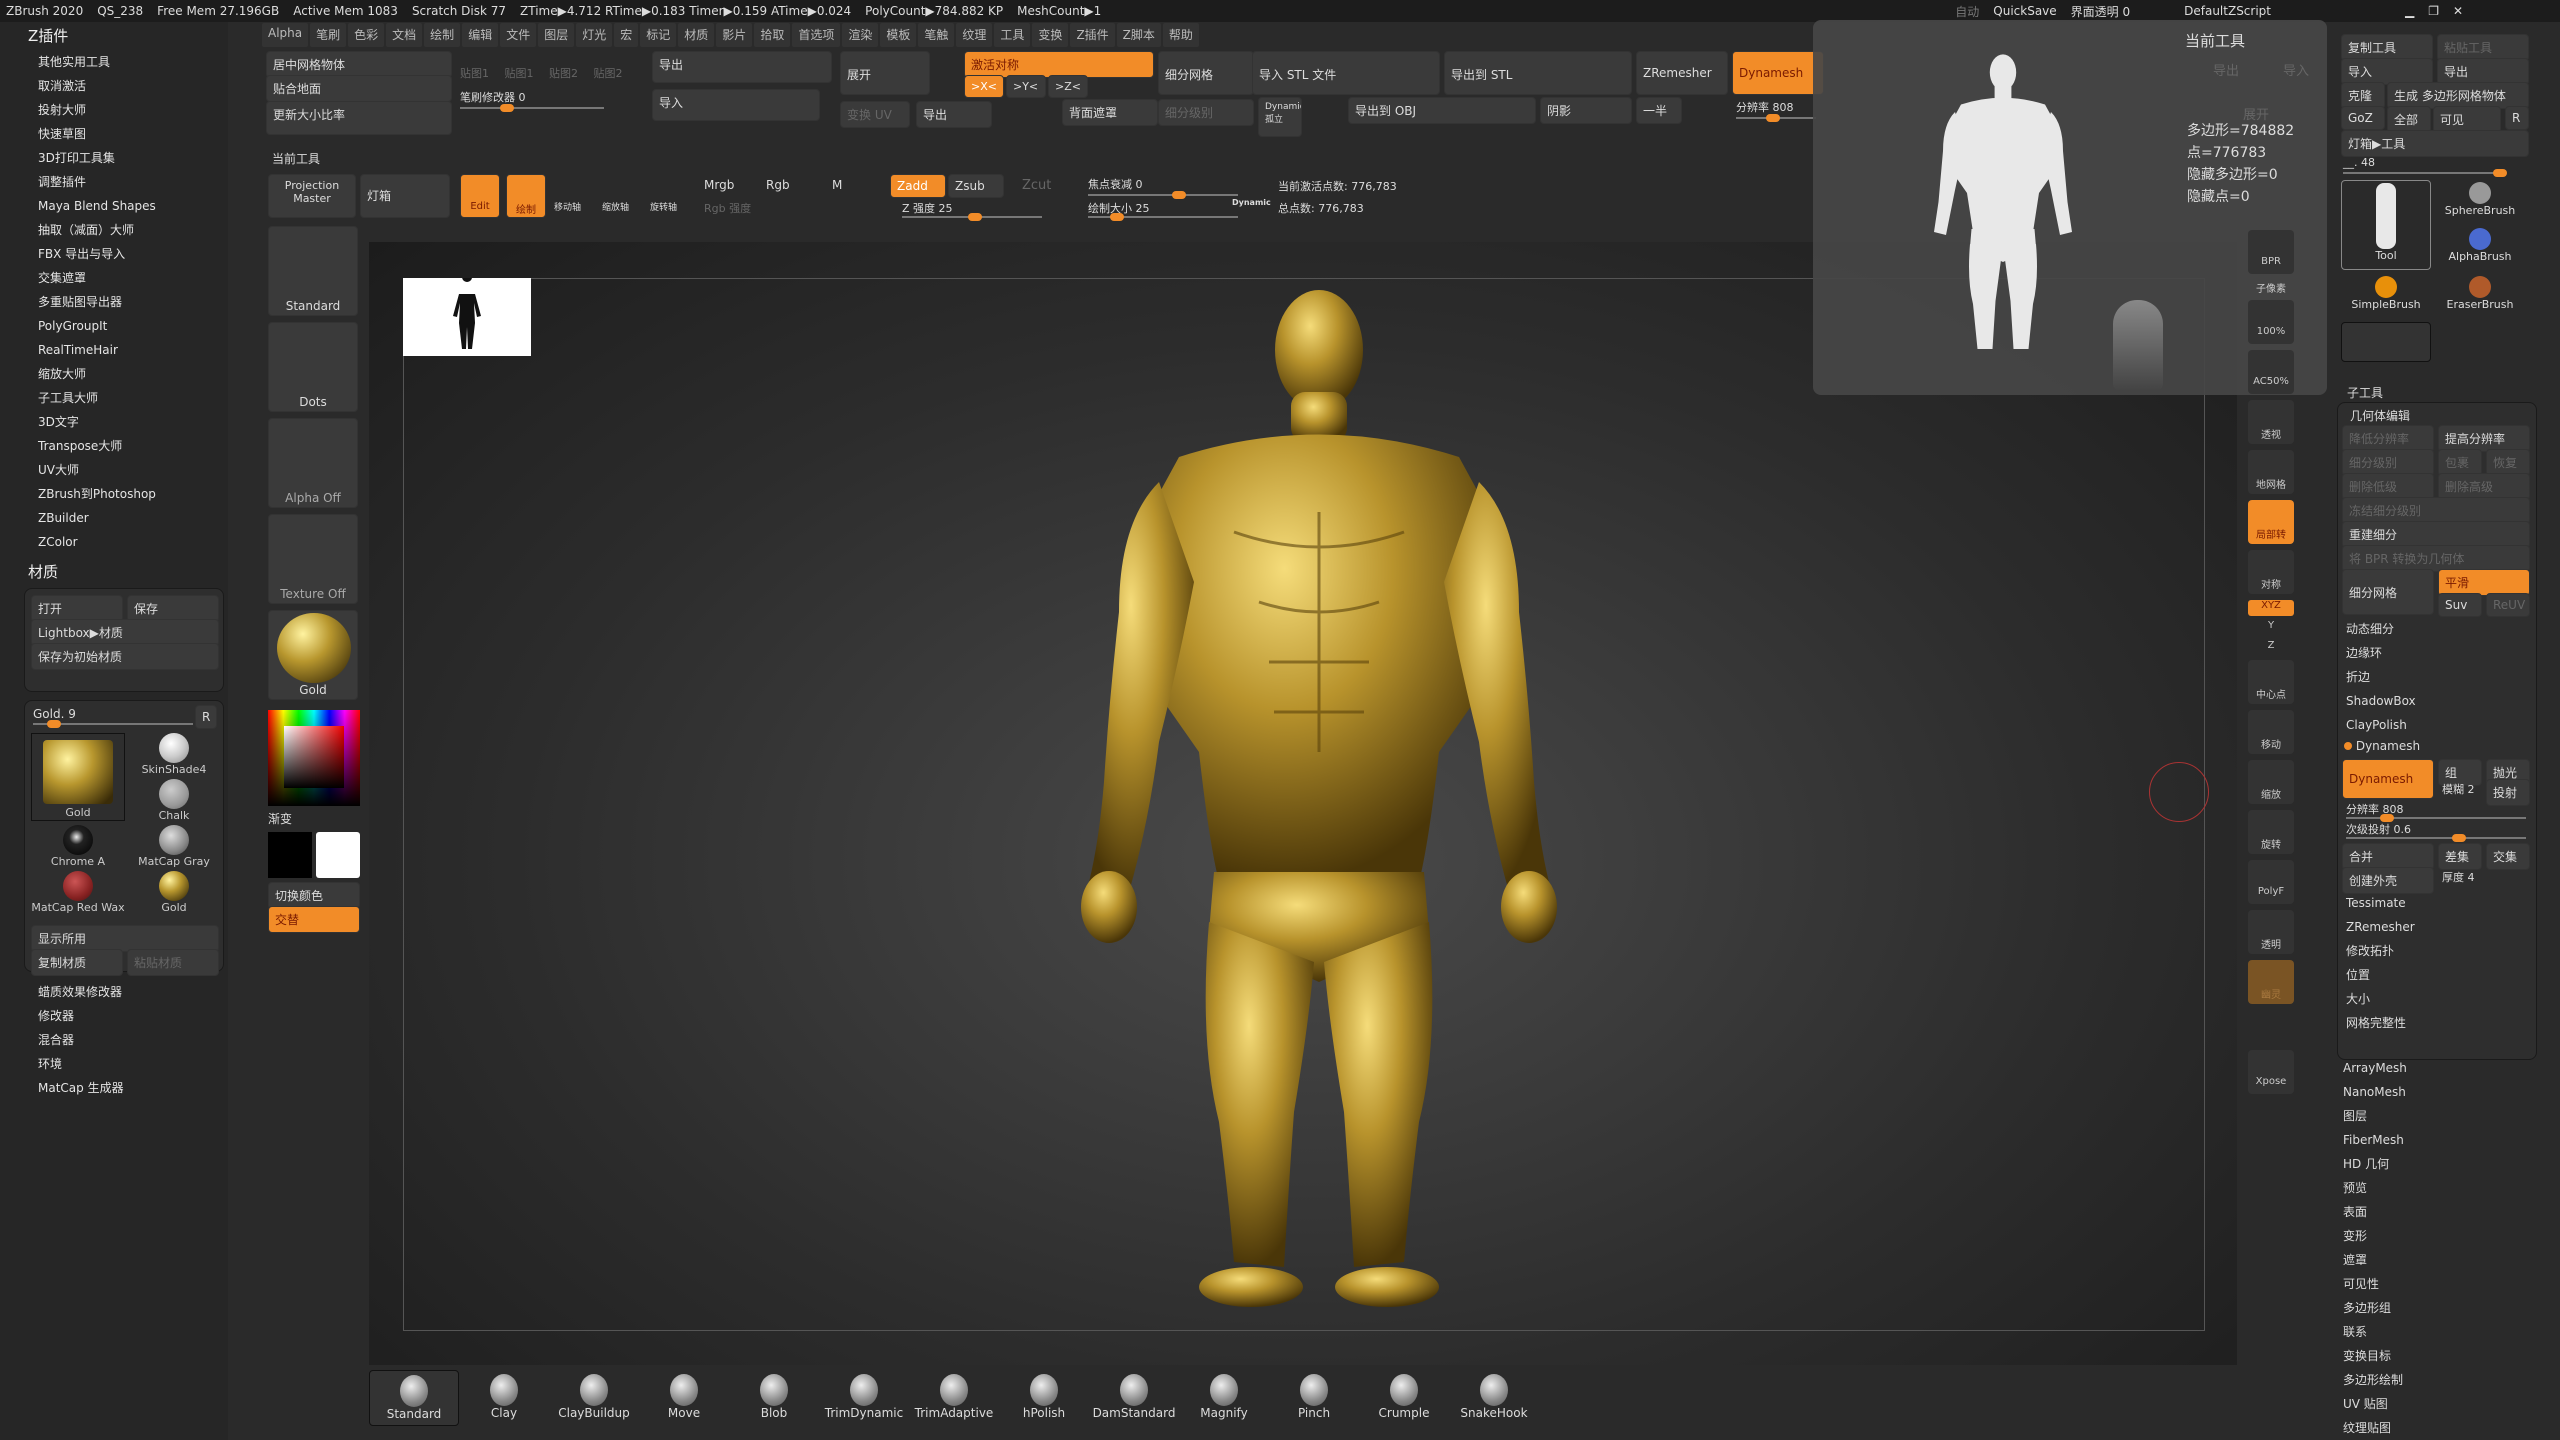  What do you see at coordinates (2436, 558) in the screenshot?
I see `convert-bpr-button: 将 BPR 转换为几何体` at bounding box center [2436, 558].